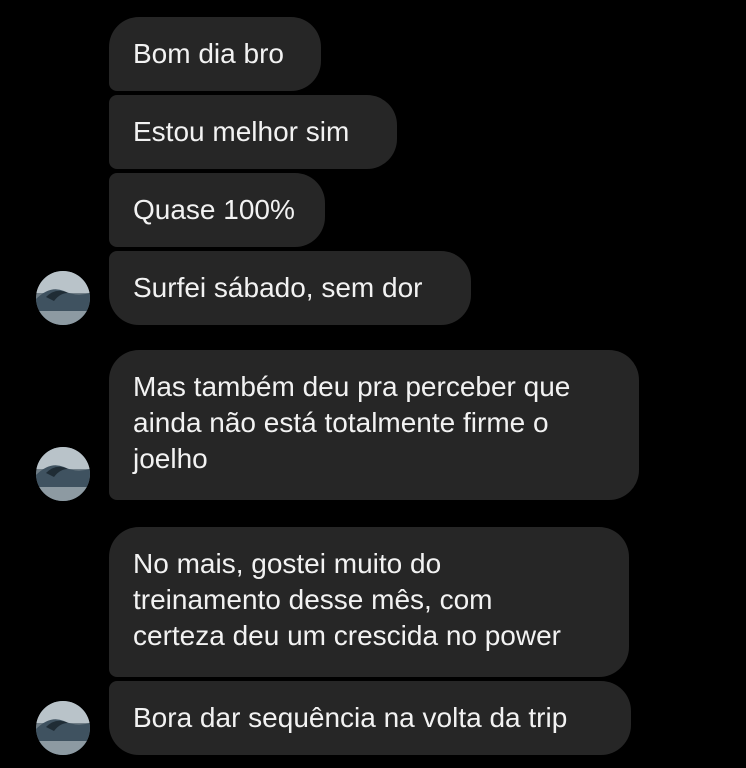 This screenshot has height=768, width=746. Describe the element at coordinates (352, 386) in the screenshot. I see `message-text: Mas também deu pra perceber que` at that location.